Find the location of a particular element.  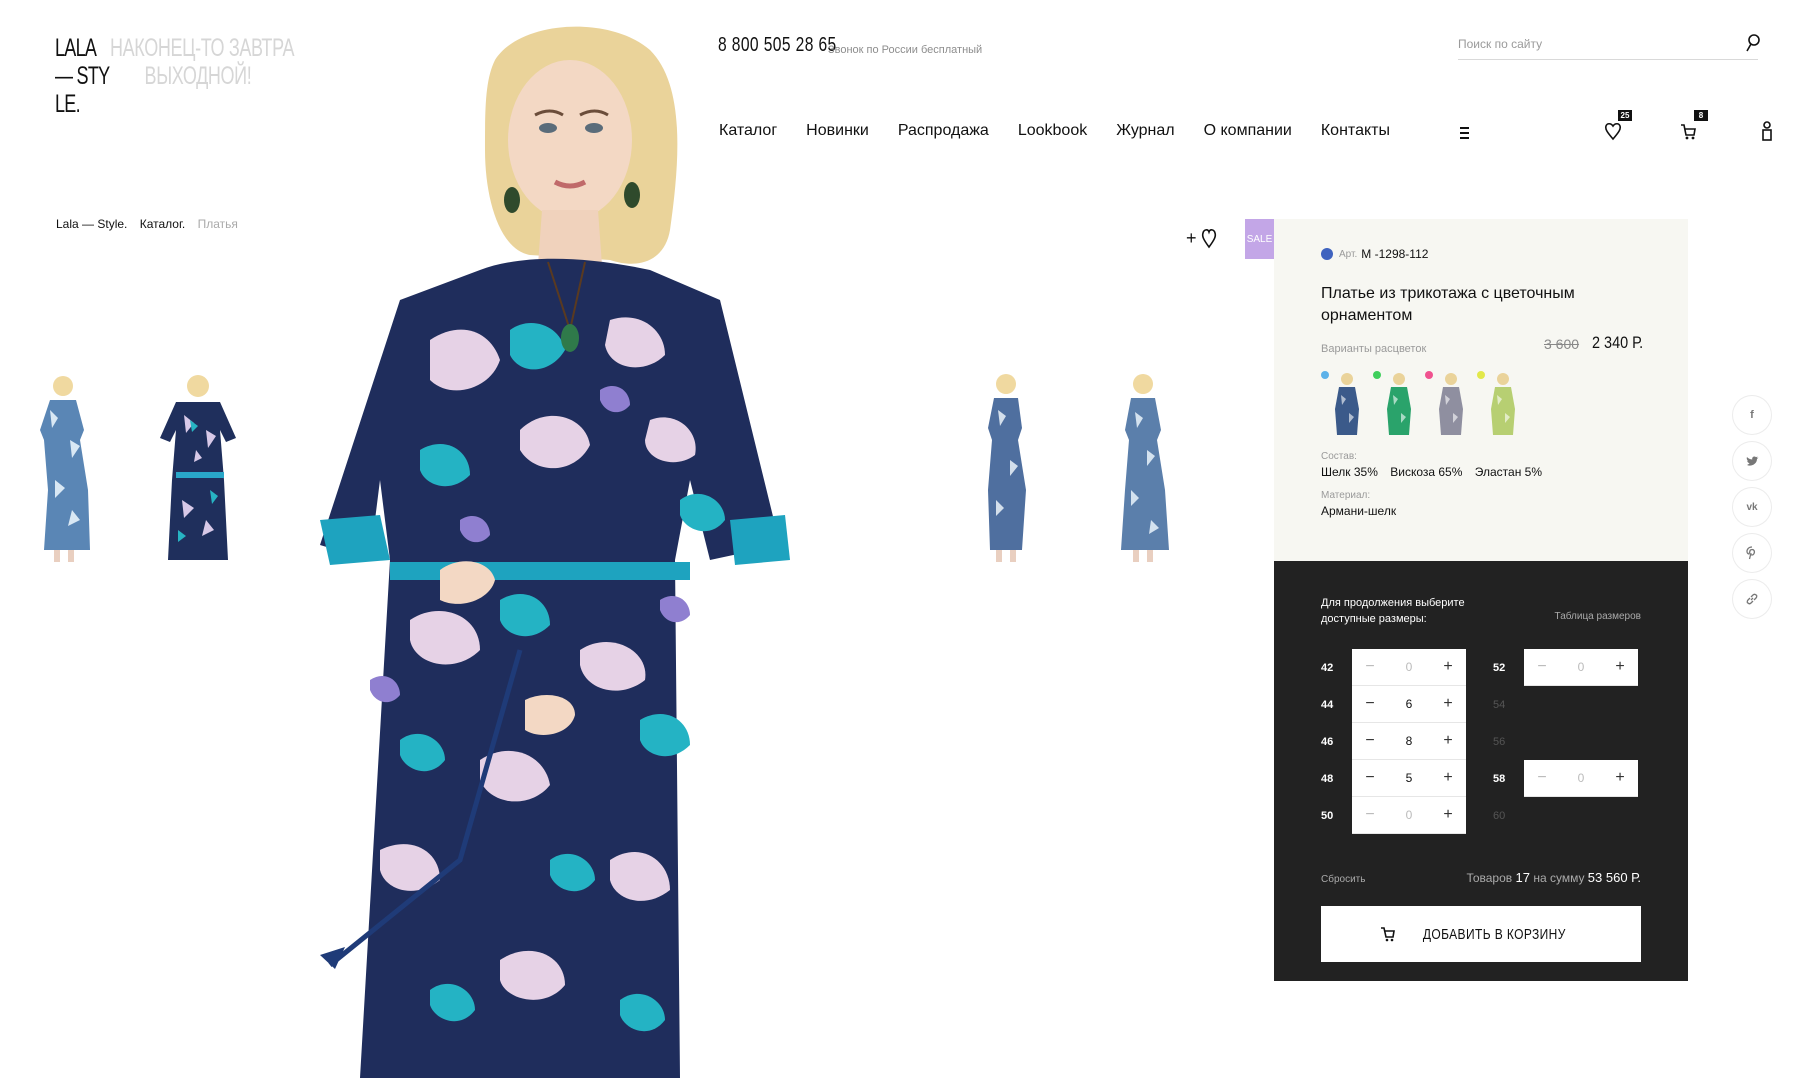

composition-item: Вискоза 65% is located at coordinates (1426, 472).